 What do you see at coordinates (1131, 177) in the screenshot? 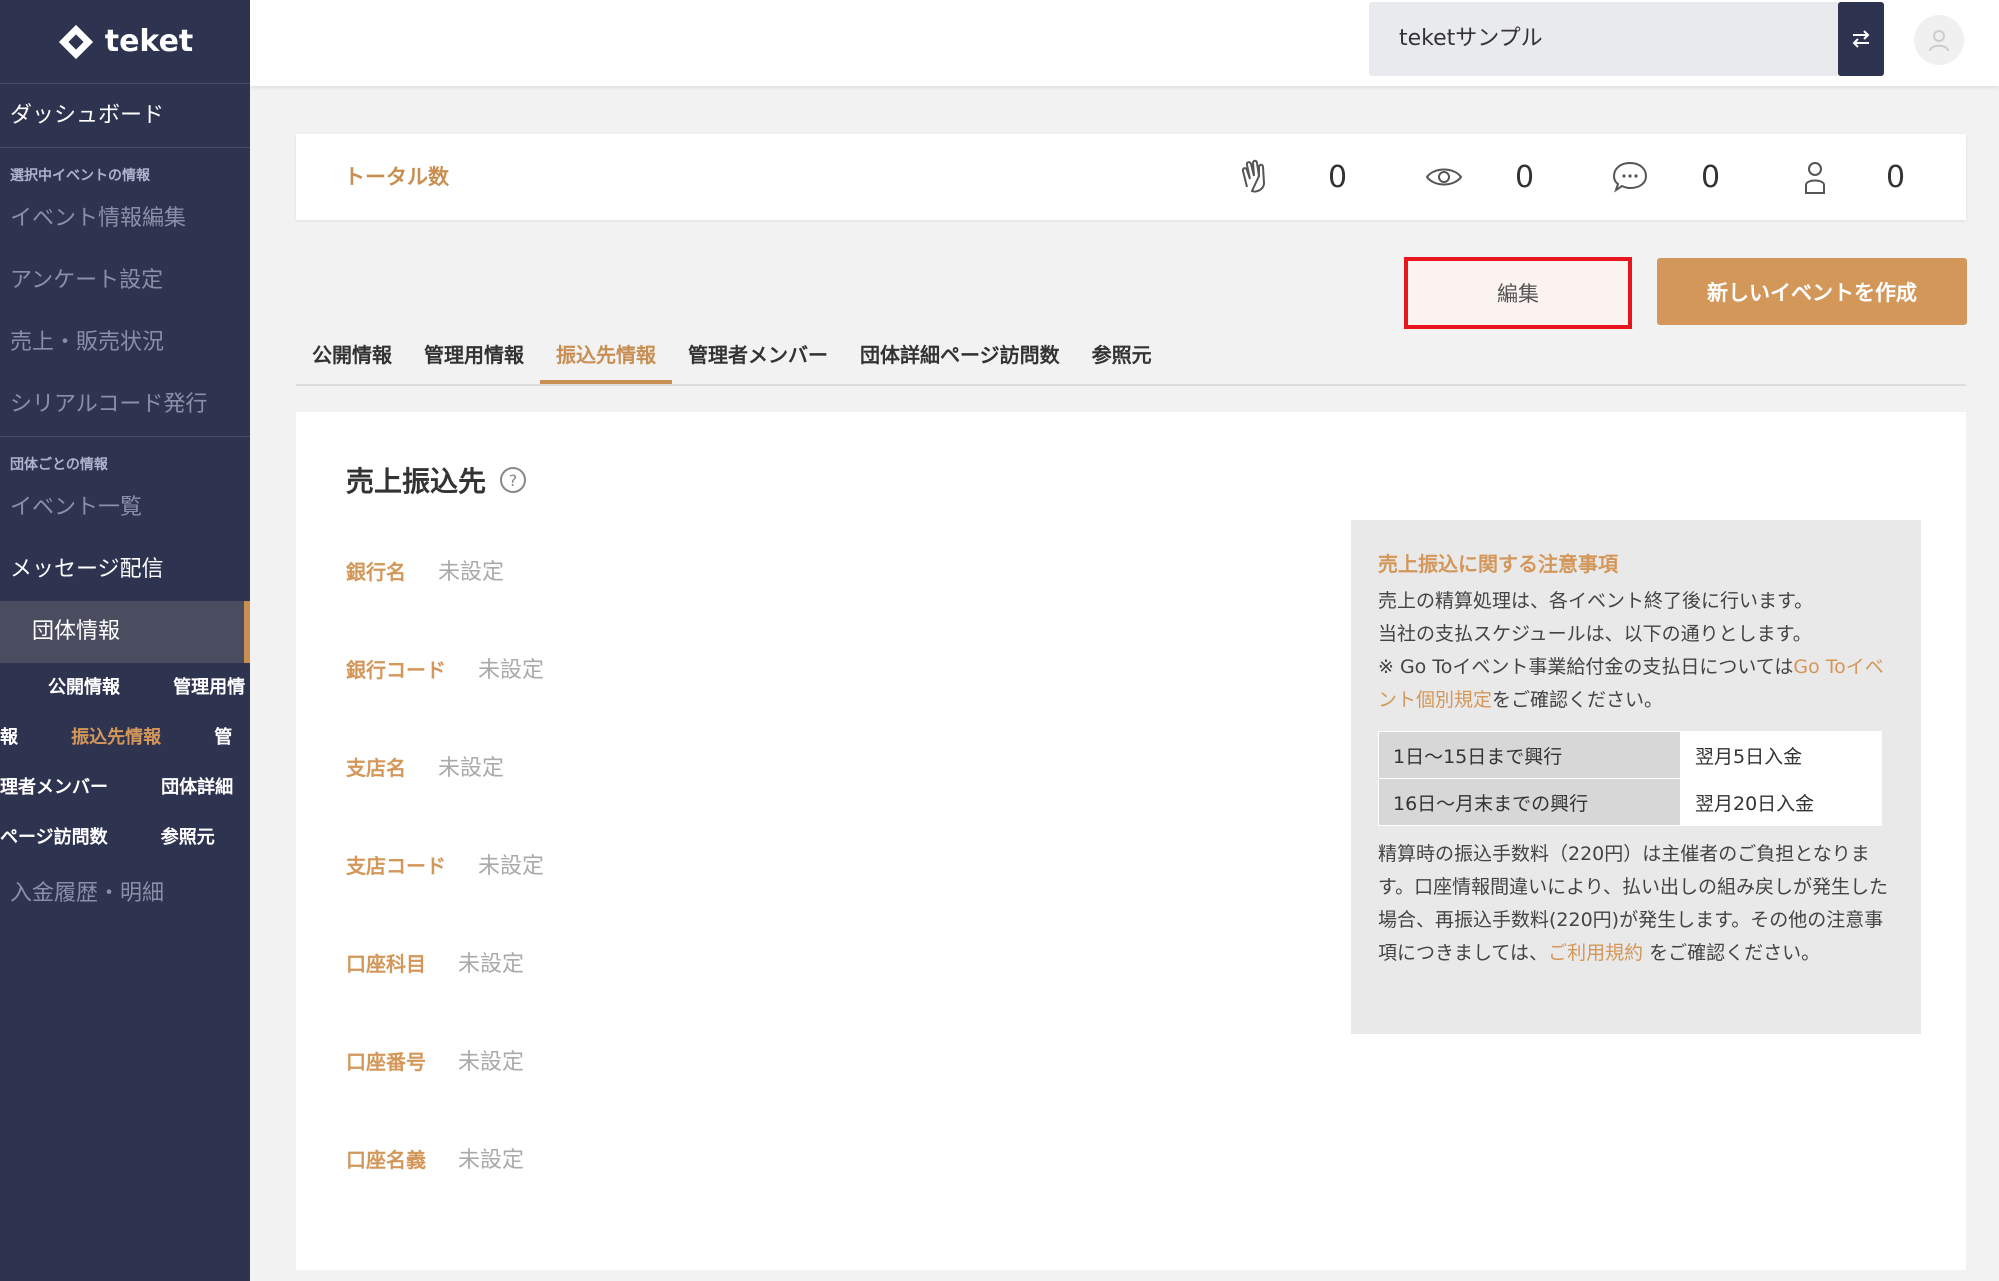
I see `stats-card: トータル数 0 0 0 0` at bounding box center [1131, 177].